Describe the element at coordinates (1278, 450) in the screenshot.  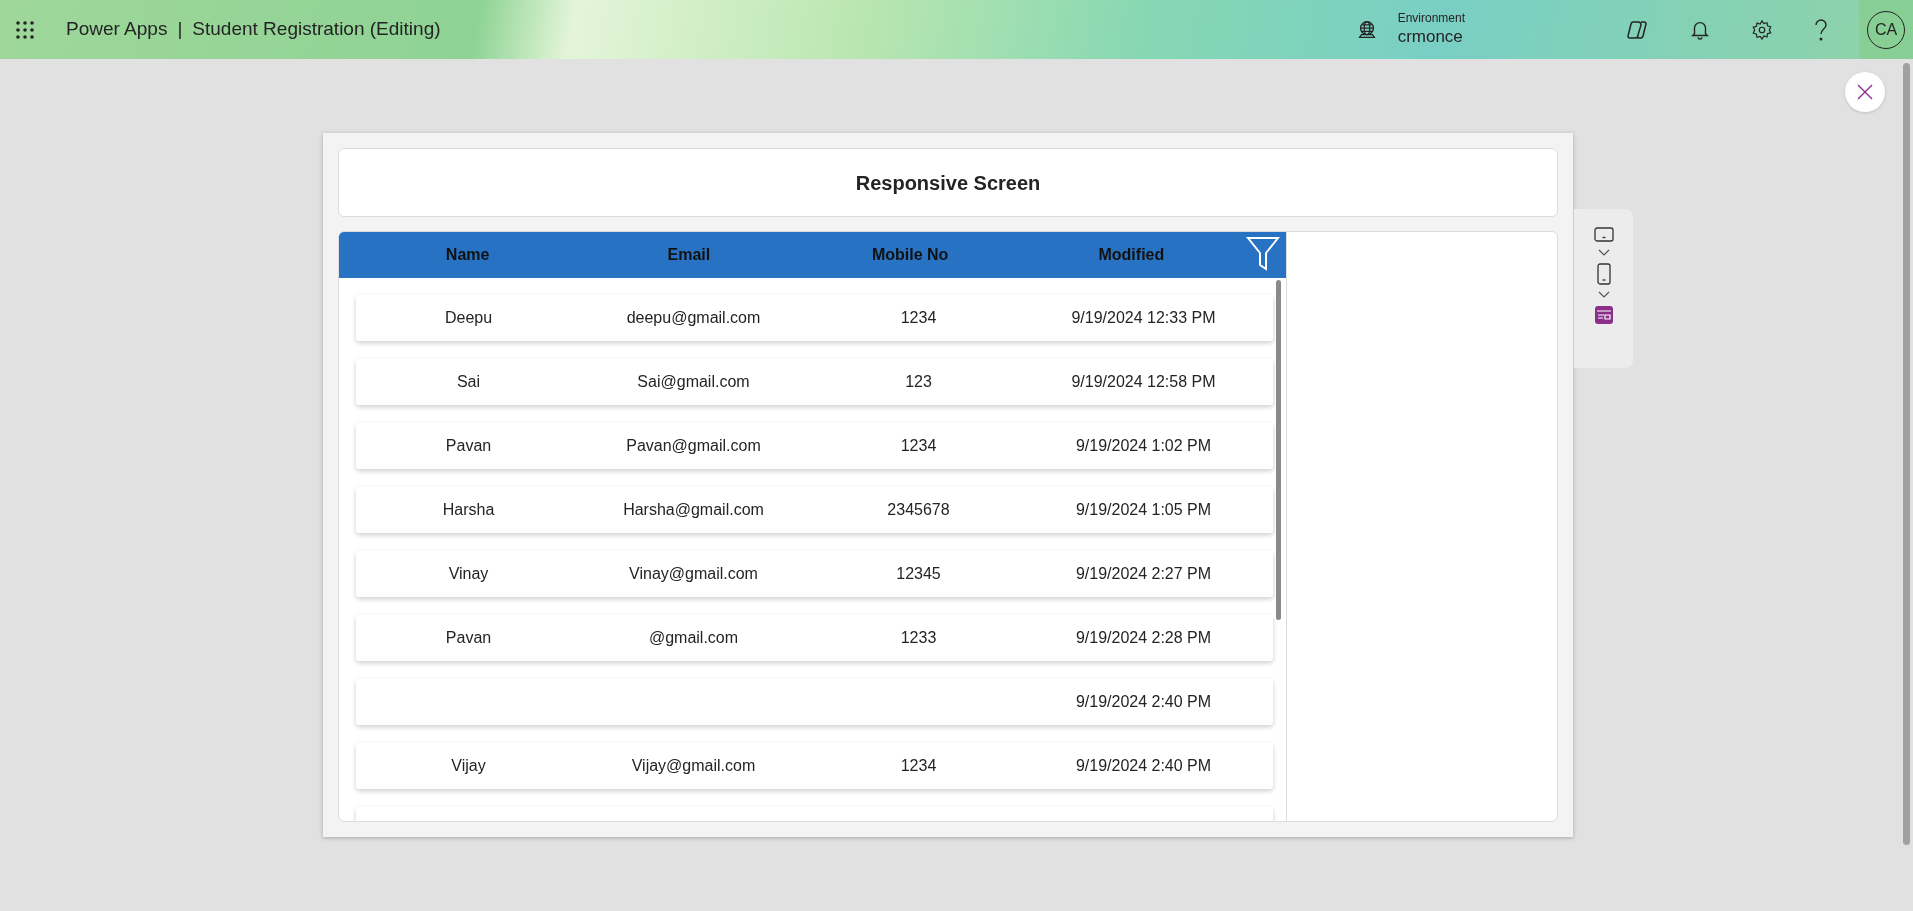
I see `scrollbar` at that location.